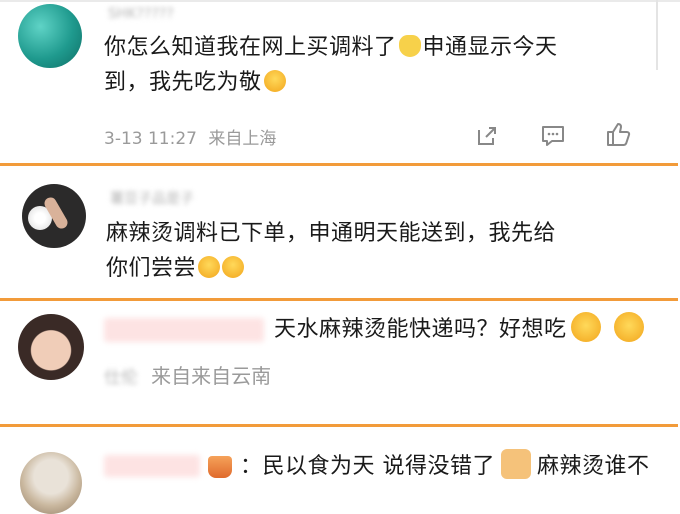 This screenshot has height=514, width=680. I want to click on location: 来自来自云南, so click(211, 376).